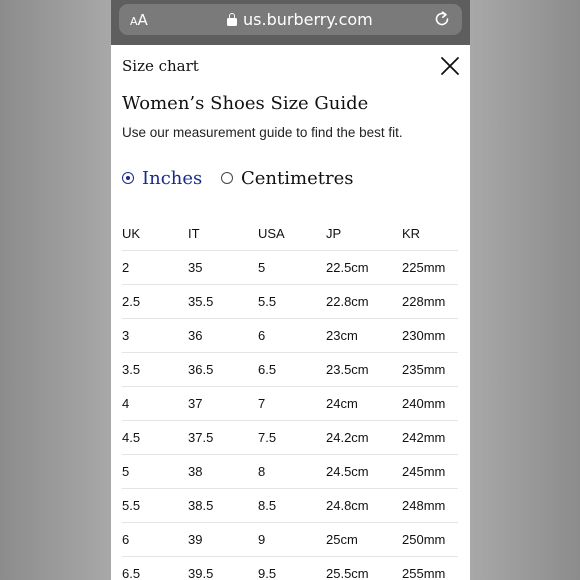 Image resolution: width=580 pixels, height=580 pixels. What do you see at coordinates (347, 267) in the screenshot?
I see `table-cell: 22.5cm` at bounding box center [347, 267].